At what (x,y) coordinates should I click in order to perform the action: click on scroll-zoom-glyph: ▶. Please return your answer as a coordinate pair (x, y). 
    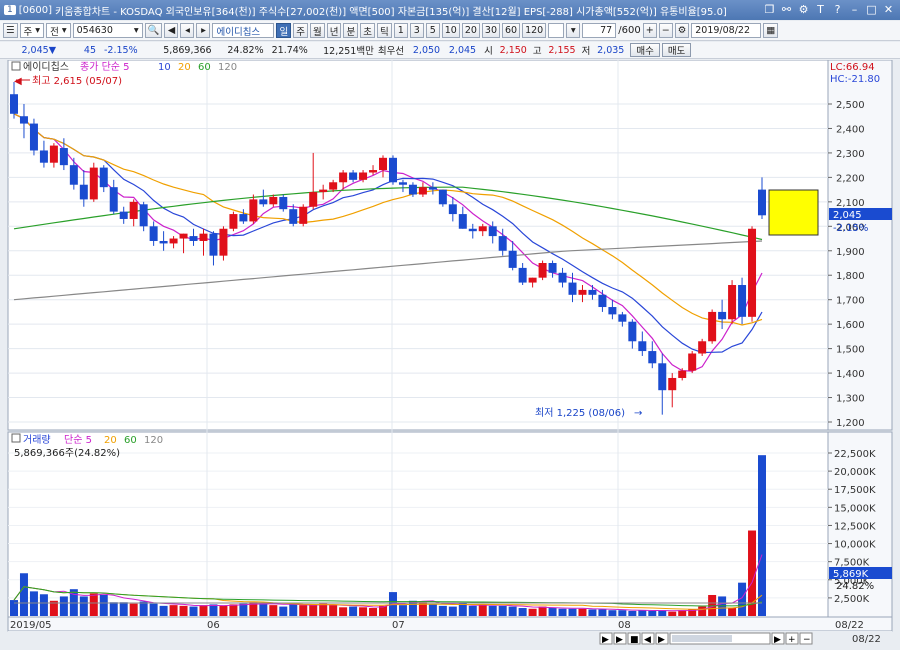
    Looking at the image, I should click on (777, 640).